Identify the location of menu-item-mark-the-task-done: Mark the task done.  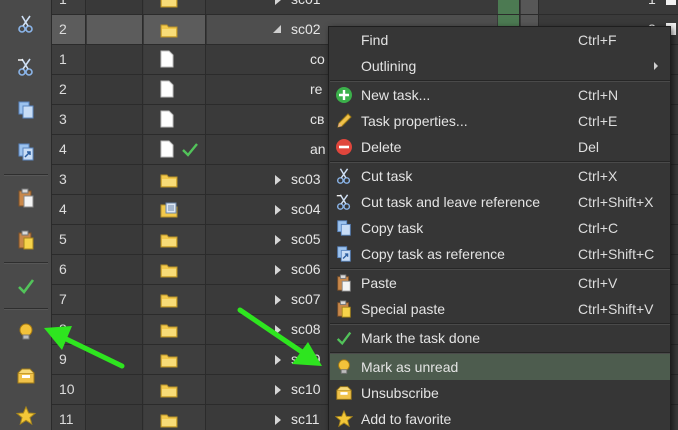
(500, 338).